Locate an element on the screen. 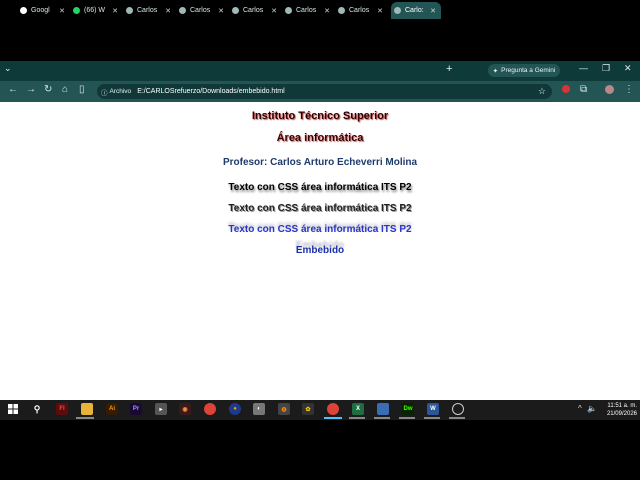  bookmark-star-icon: ☆ is located at coordinates (542, 91).